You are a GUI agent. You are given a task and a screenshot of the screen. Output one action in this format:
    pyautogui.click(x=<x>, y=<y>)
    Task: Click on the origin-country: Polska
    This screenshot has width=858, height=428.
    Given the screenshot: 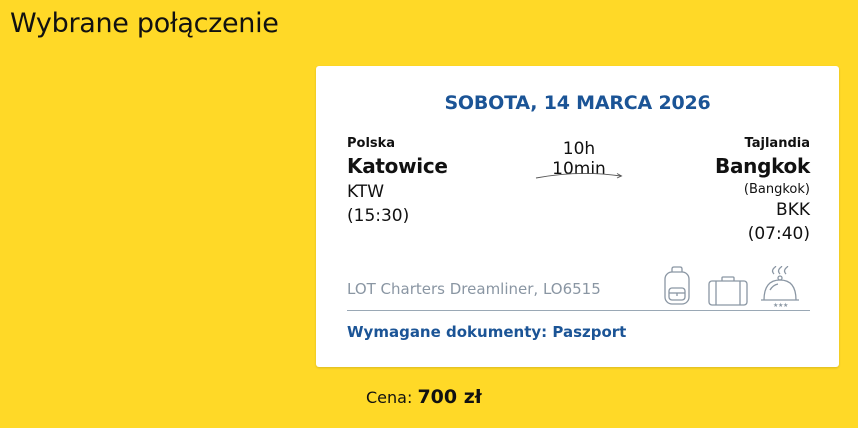 What is the action you would take?
    pyautogui.click(x=371, y=143)
    